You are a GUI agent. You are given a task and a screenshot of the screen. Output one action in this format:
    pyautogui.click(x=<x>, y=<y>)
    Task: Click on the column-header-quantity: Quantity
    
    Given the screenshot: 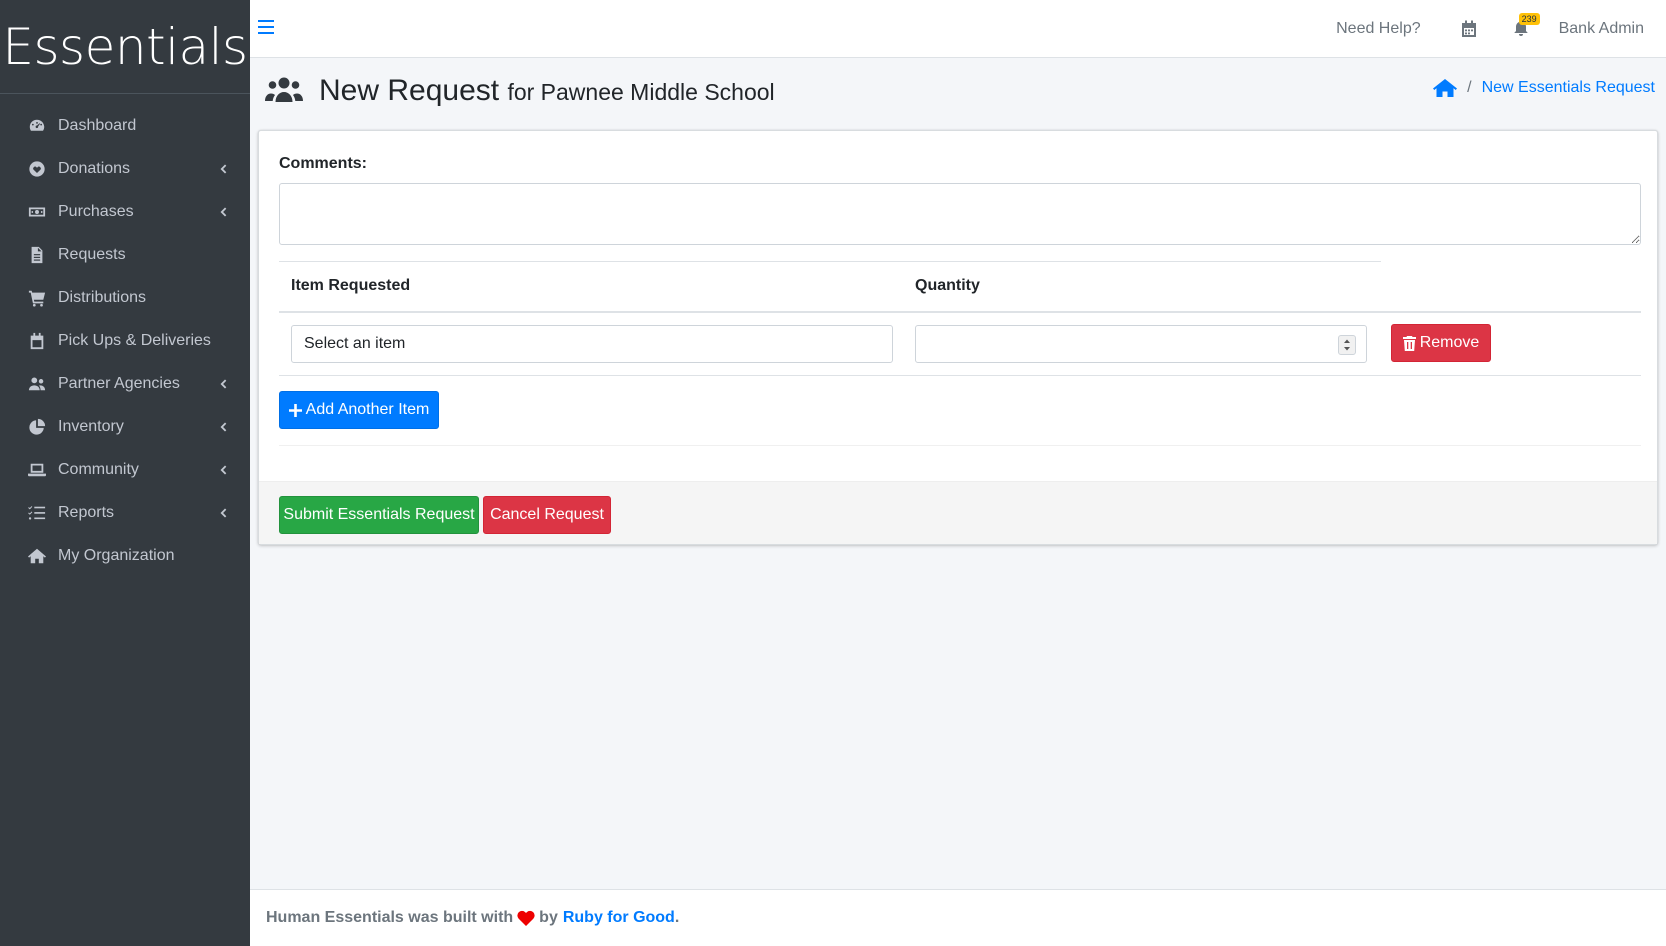 What is the action you would take?
    pyautogui.click(x=947, y=285)
    